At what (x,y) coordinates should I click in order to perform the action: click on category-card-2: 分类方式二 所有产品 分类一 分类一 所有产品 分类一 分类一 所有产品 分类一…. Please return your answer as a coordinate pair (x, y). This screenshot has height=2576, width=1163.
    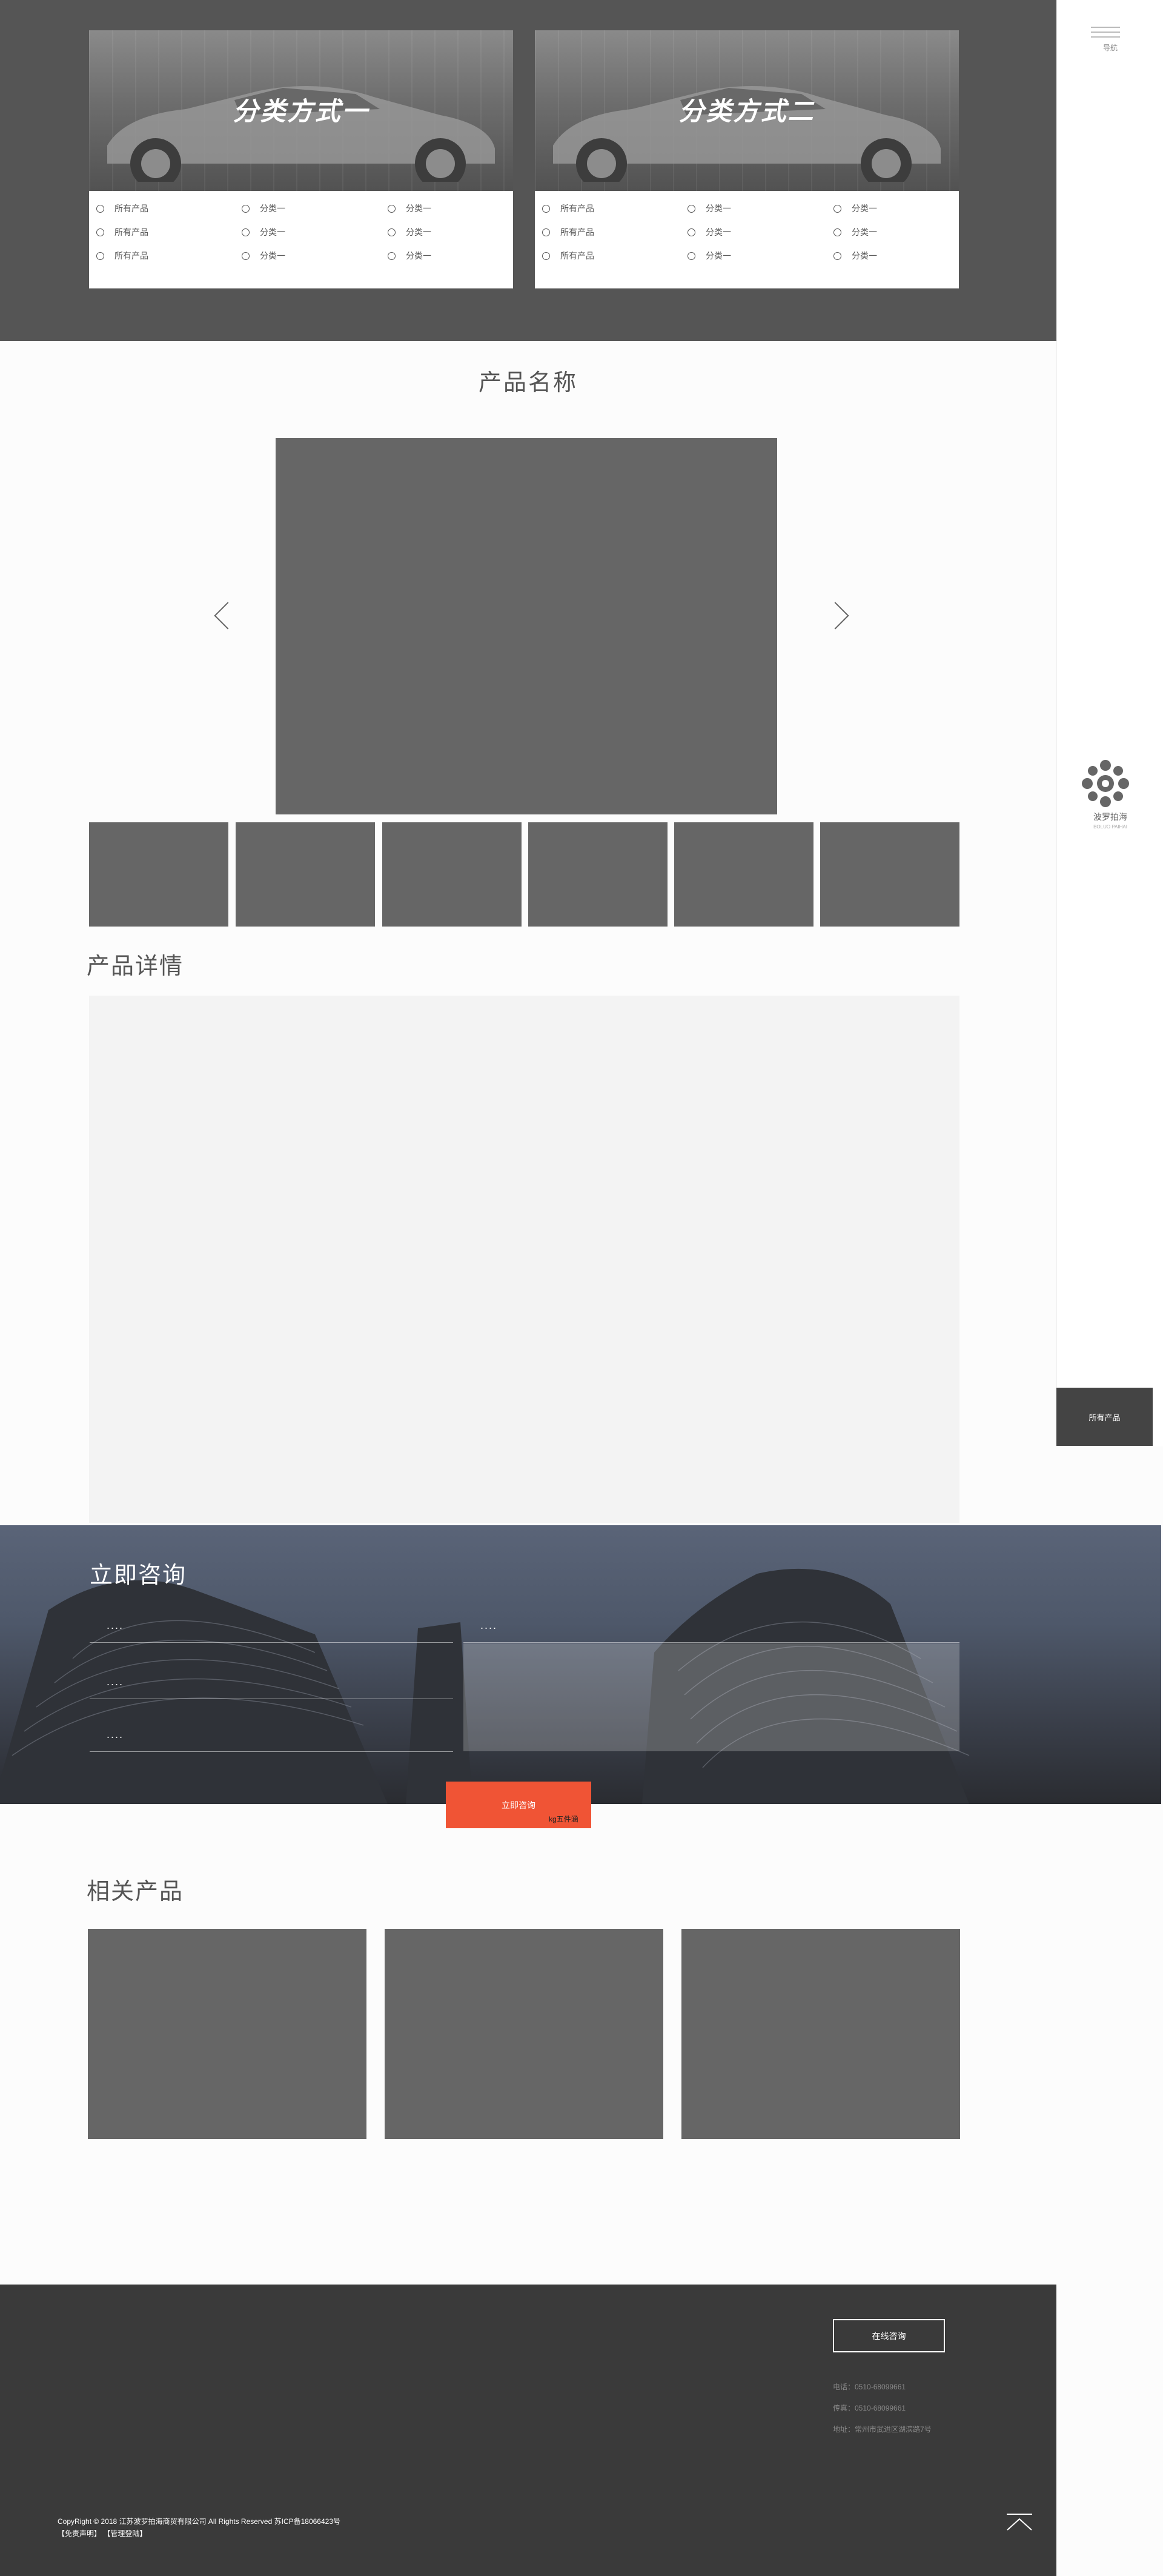
    Looking at the image, I should click on (747, 159).